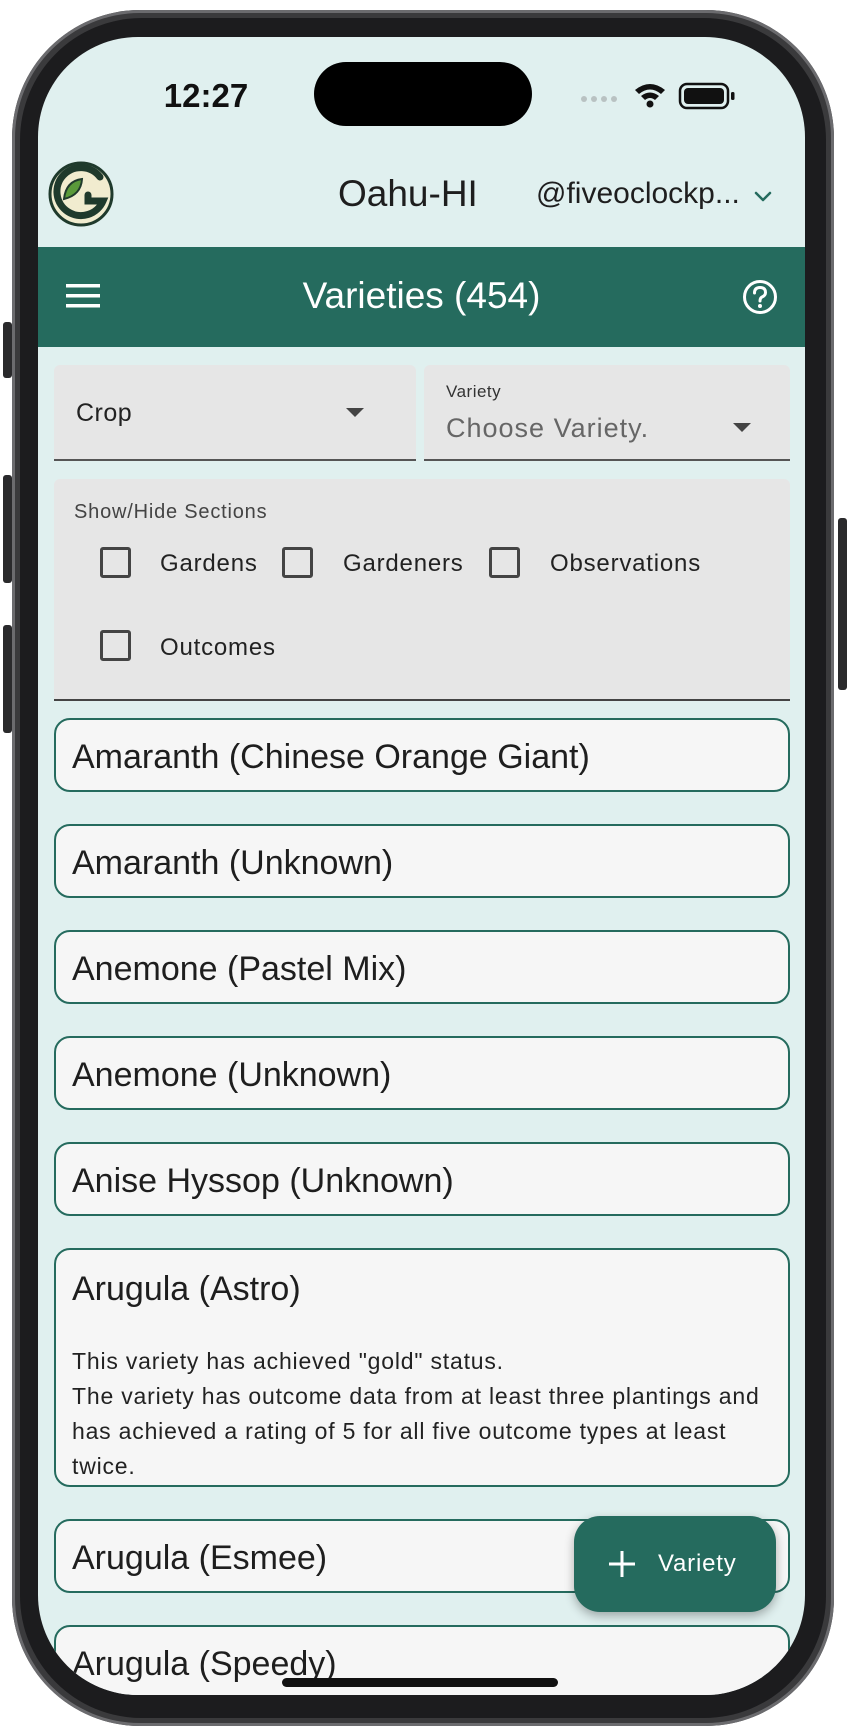 Image resolution: width=851 pixels, height=1731 pixels. What do you see at coordinates (422, 861) in the screenshot?
I see `variety-card: Amaranth (Unknown)` at bounding box center [422, 861].